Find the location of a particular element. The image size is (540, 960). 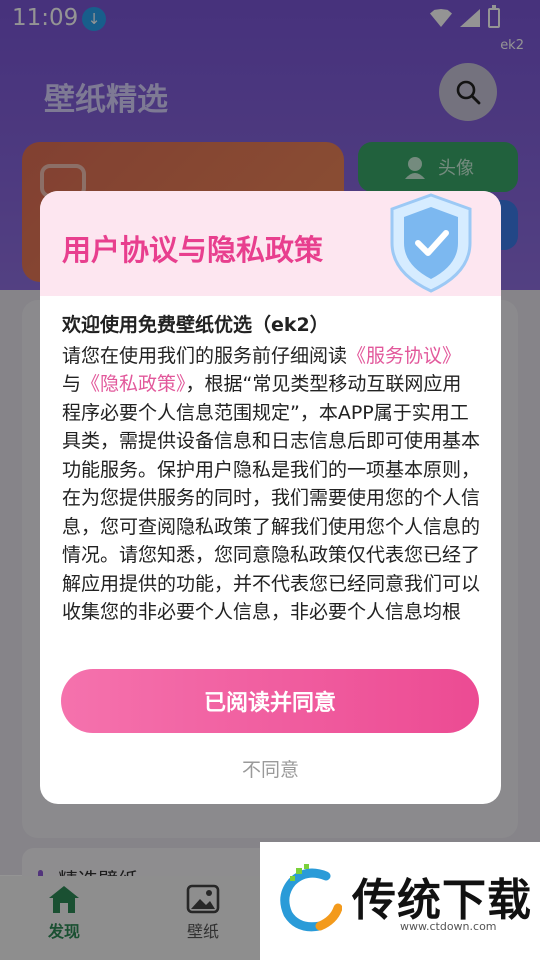

dialog-title: 用户协议与隐私政策 is located at coordinates (193, 250).